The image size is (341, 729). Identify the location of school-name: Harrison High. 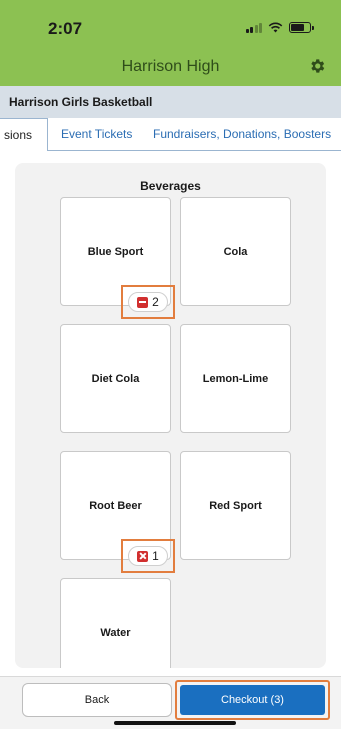
(170, 66).